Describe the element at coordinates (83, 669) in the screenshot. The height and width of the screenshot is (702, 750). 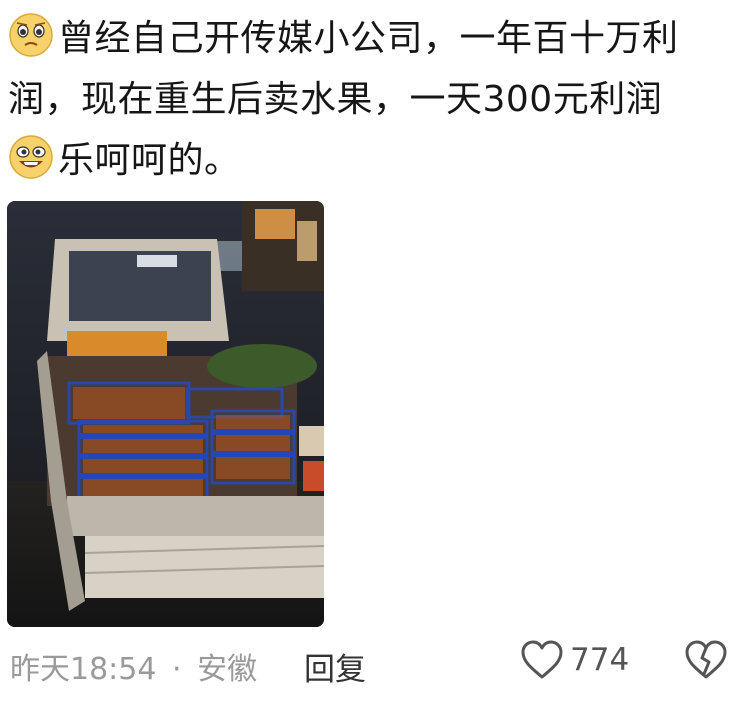
I see `timestamp: 昨天18:54` at that location.